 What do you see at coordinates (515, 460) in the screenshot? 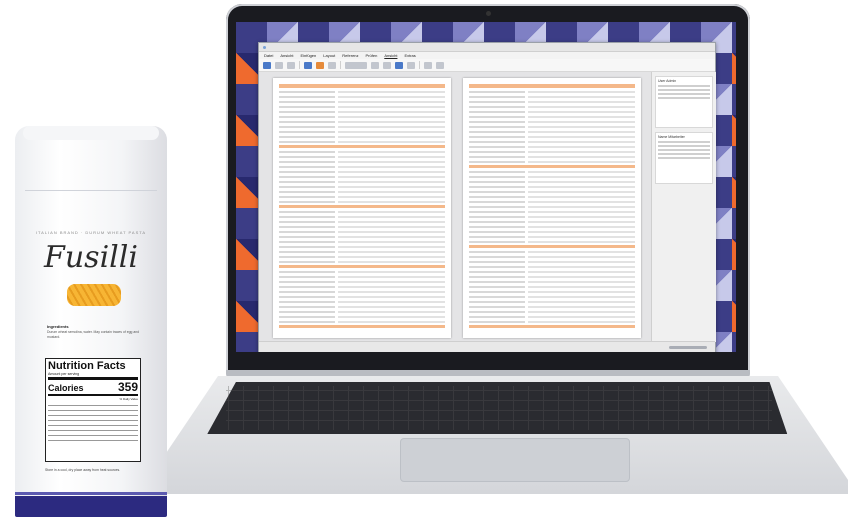
I see `trackpad` at bounding box center [515, 460].